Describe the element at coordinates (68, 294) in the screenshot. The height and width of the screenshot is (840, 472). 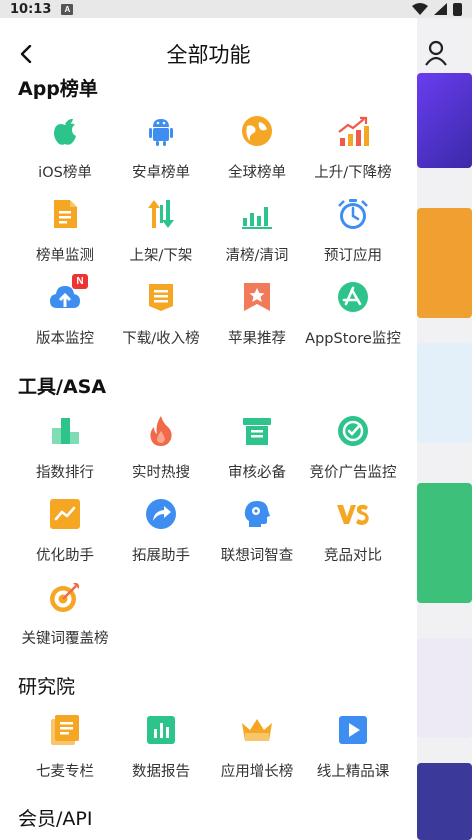
I see `cloud-upload-icon: N` at that location.